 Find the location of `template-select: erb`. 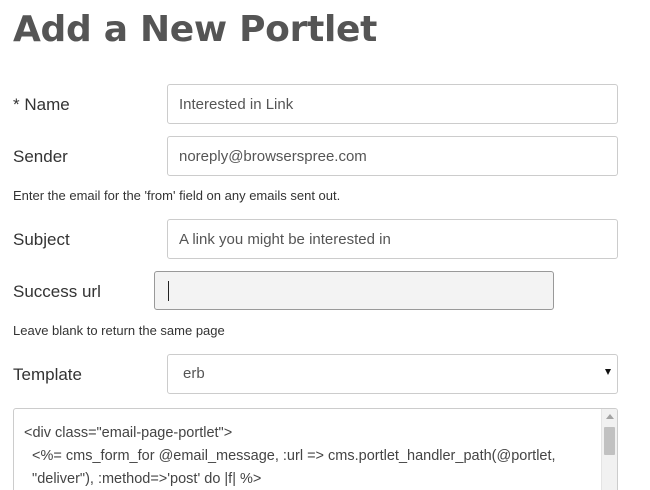

template-select: erb is located at coordinates (392, 374).